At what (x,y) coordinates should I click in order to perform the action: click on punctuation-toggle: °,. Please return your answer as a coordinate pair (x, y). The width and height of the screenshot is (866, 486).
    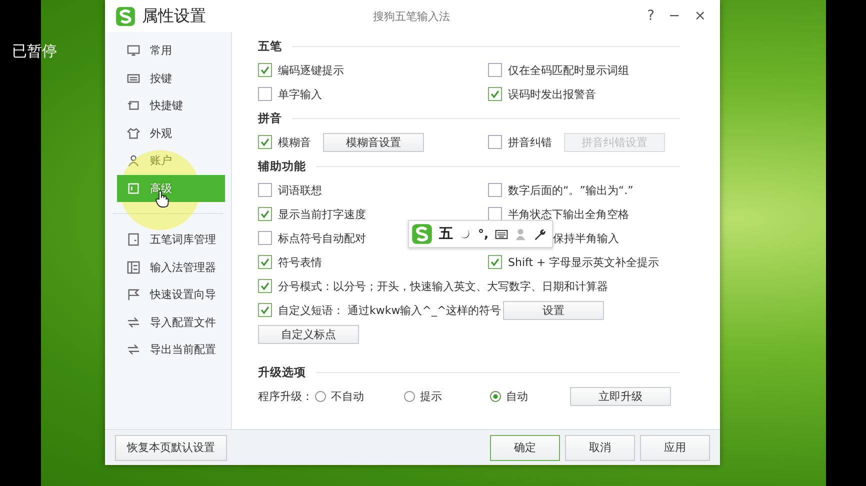
    Looking at the image, I should click on (483, 234).